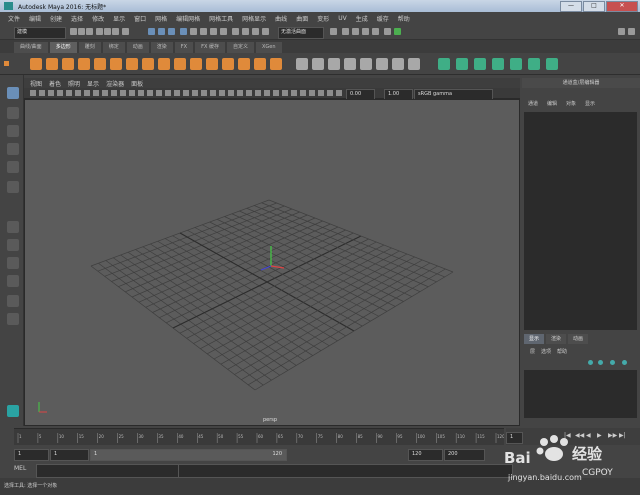 This screenshot has height=495, width=640. Describe the element at coordinates (404, 18) in the screenshot. I see `menu-item-17: 帮助` at that location.